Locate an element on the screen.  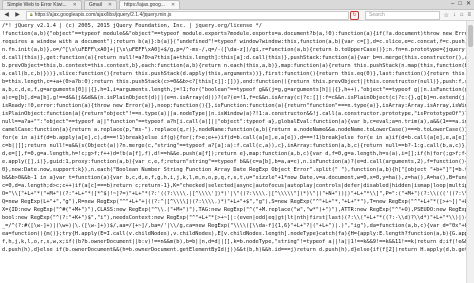
back-arrow-icon: ◀ is located at coordinates (6, 15).